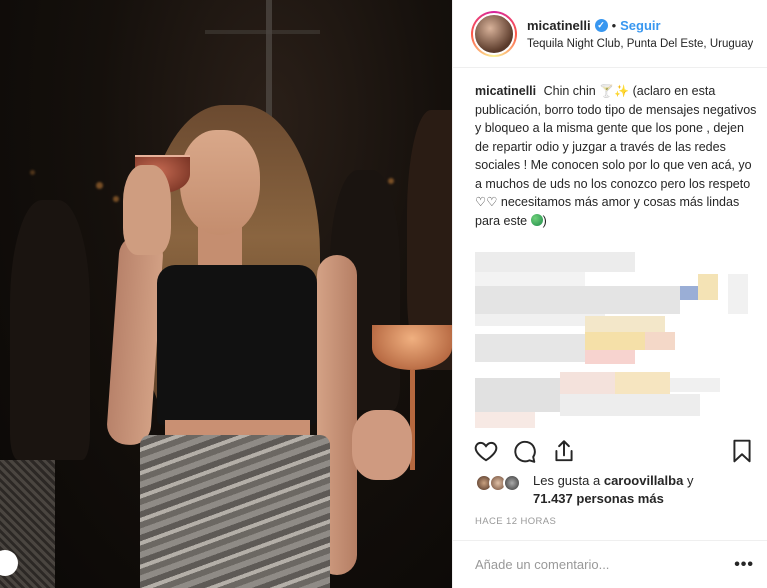 This screenshot has height=588, width=767. I want to click on cocktail-glass, so click(412, 347).